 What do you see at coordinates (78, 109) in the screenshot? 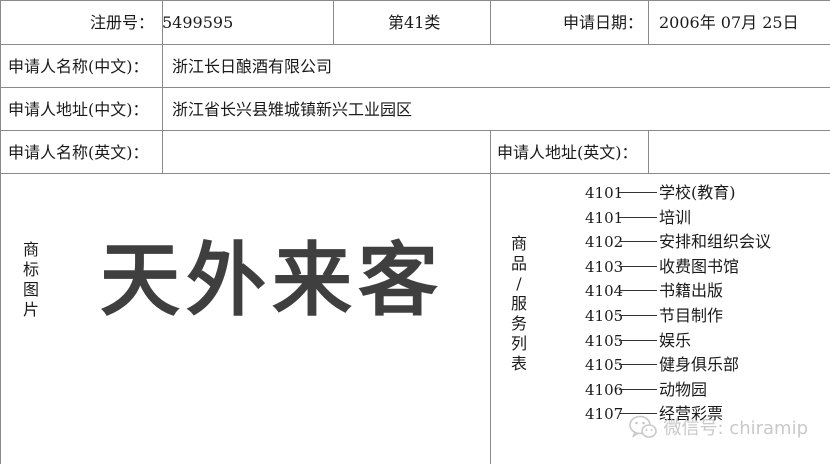
I see `applicant-address-cn-label: 申请人地址(中文)：` at bounding box center [78, 109].